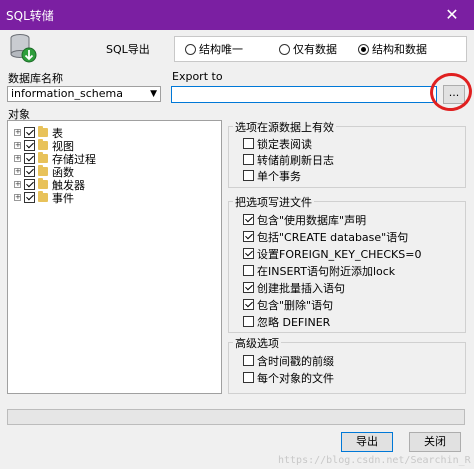 This screenshot has width=474, height=469. What do you see at coordinates (308, 49) in the screenshot?
I see `radio-data-only: 仅有数据` at bounding box center [308, 49].